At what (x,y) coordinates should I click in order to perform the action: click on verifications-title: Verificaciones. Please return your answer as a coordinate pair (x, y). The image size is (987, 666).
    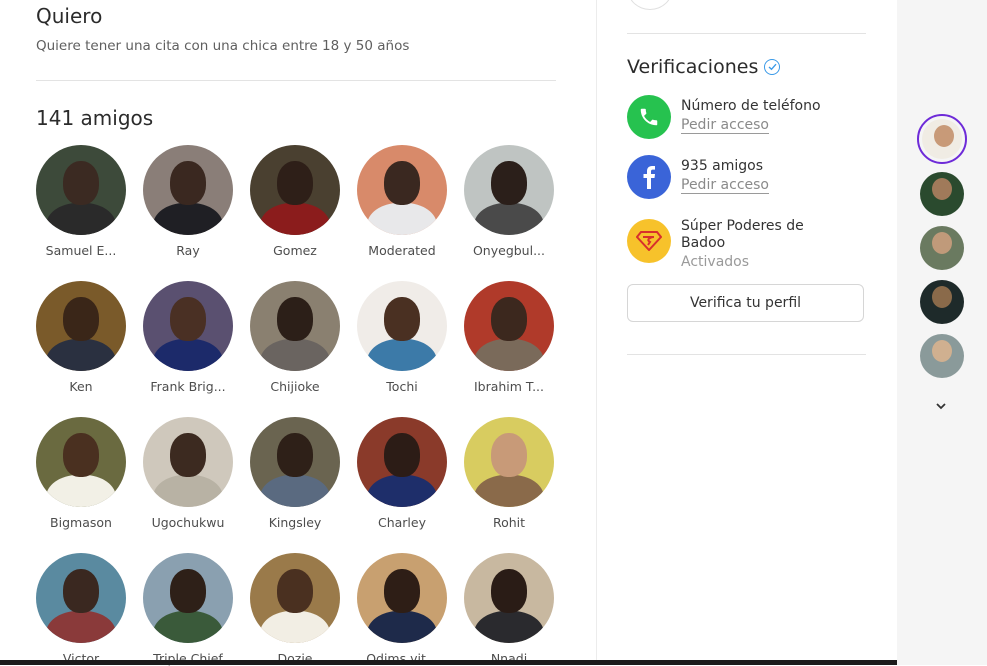
    Looking at the image, I should click on (693, 67).